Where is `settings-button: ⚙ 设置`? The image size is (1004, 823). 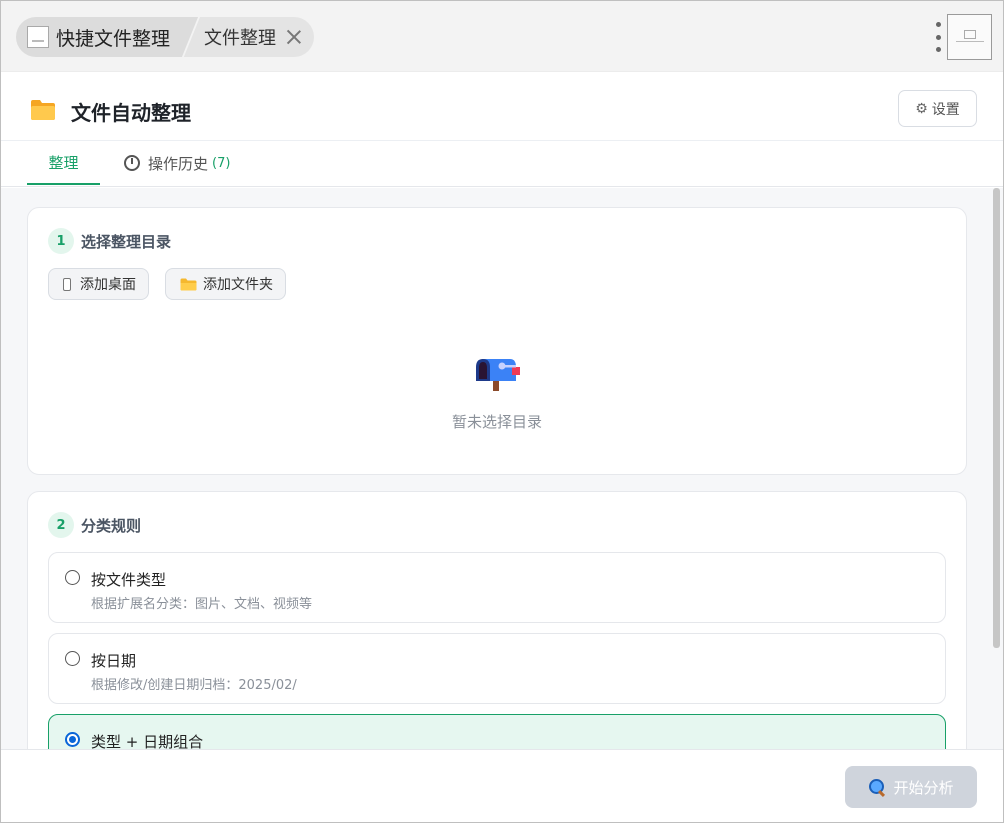
settings-button: ⚙ 设置 is located at coordinates (937, 108).